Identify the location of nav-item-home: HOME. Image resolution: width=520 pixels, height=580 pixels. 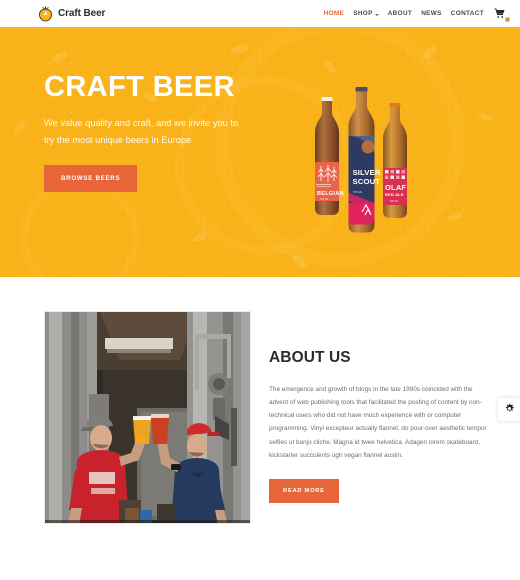
(334, 13).